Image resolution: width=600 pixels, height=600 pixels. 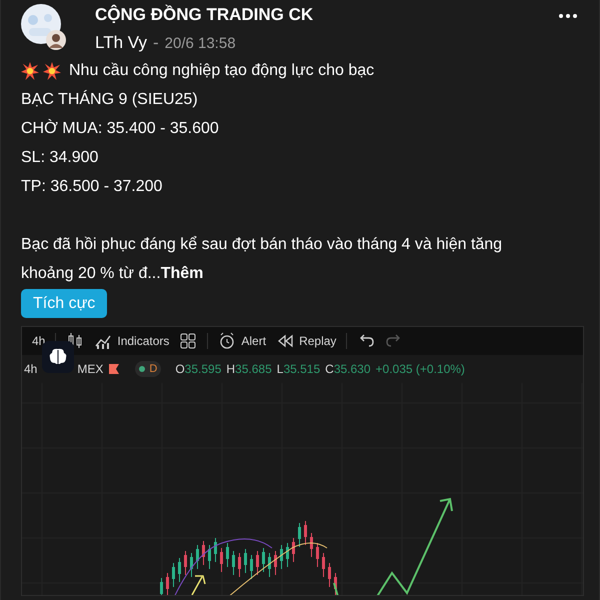 I want to click on replay-button: Replay, so click(x=317, y=341).